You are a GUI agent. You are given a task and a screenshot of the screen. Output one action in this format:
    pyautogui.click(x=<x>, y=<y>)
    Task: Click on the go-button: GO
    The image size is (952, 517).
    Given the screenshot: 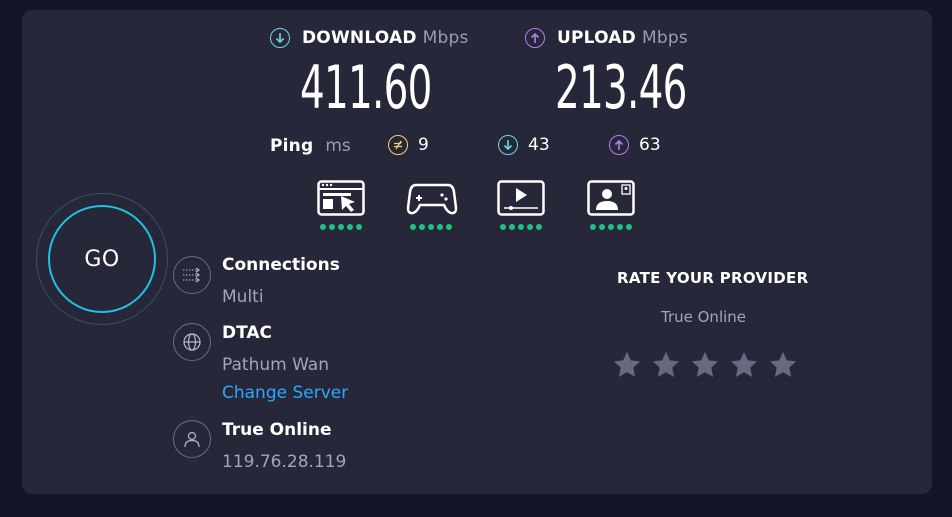 What is the action you would take?
    pyautogui.click(x=102, y=259)
    